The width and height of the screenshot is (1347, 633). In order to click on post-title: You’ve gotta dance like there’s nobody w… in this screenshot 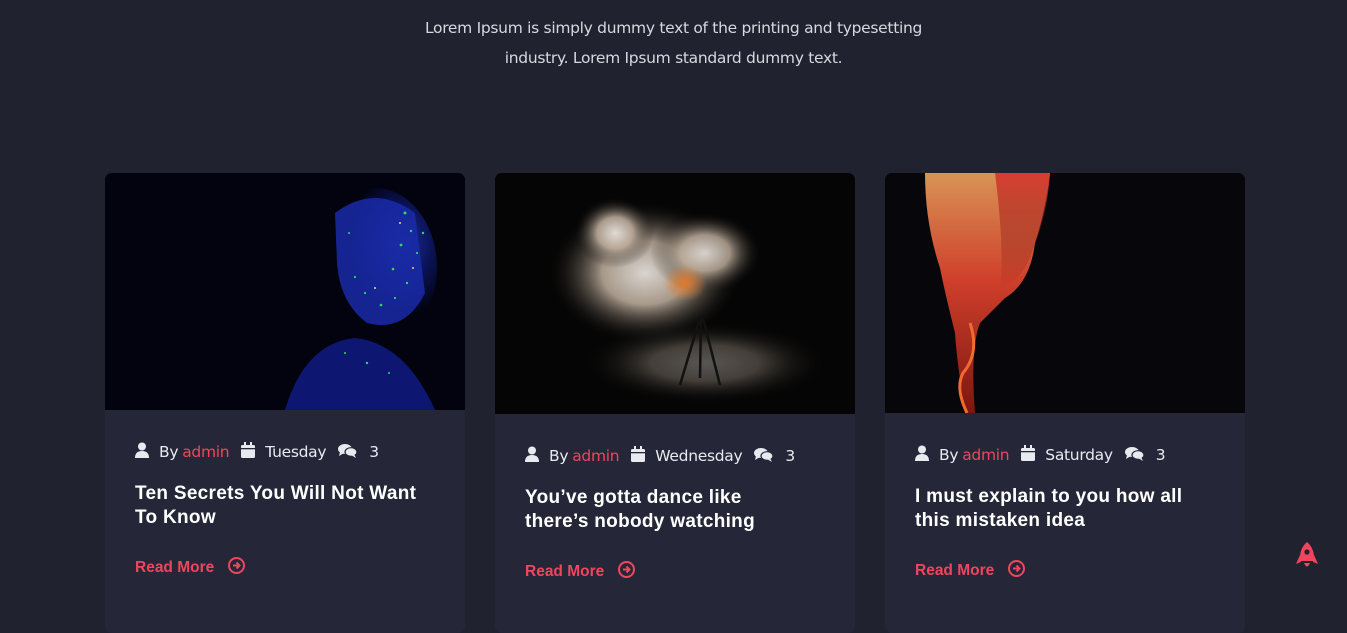, I will do `click(675, 510)`.